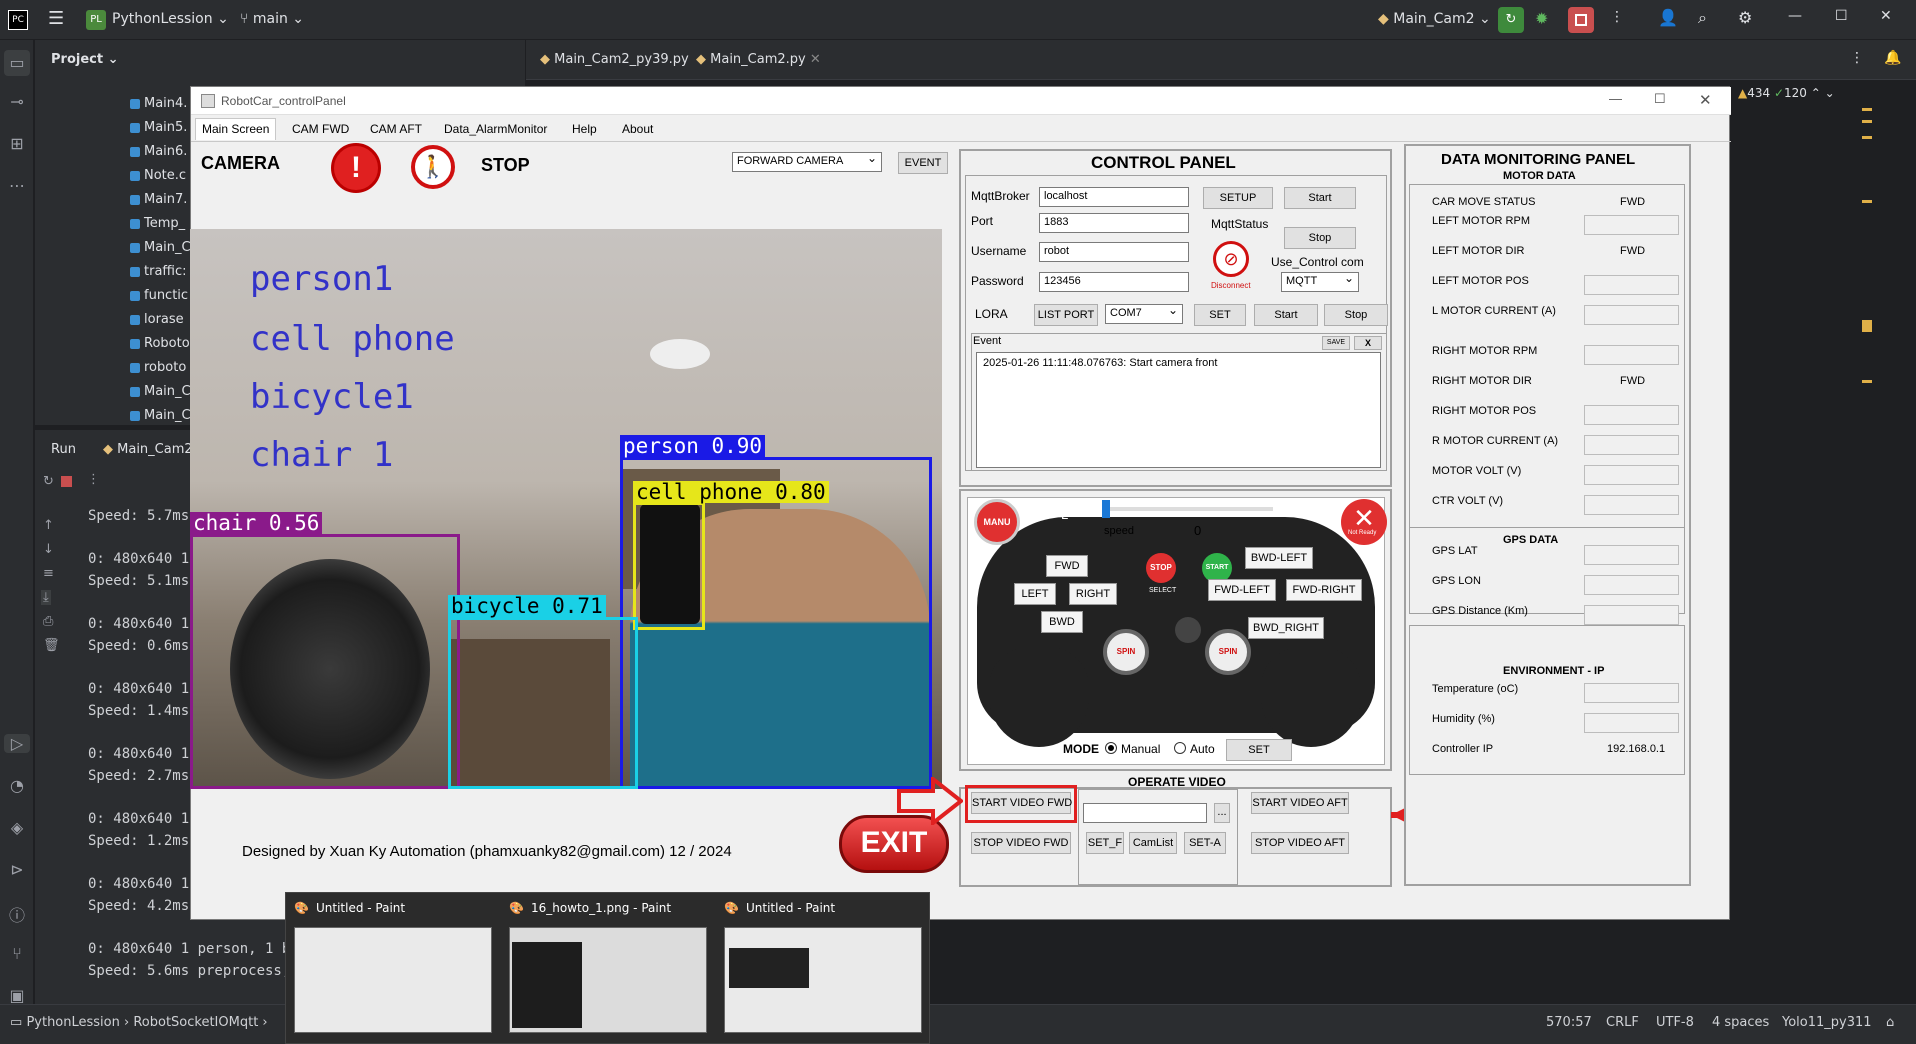 This screenshot has width=1916, height=1044. I want to click on mqtt-stop-button: Stop, so click(1320, 238).